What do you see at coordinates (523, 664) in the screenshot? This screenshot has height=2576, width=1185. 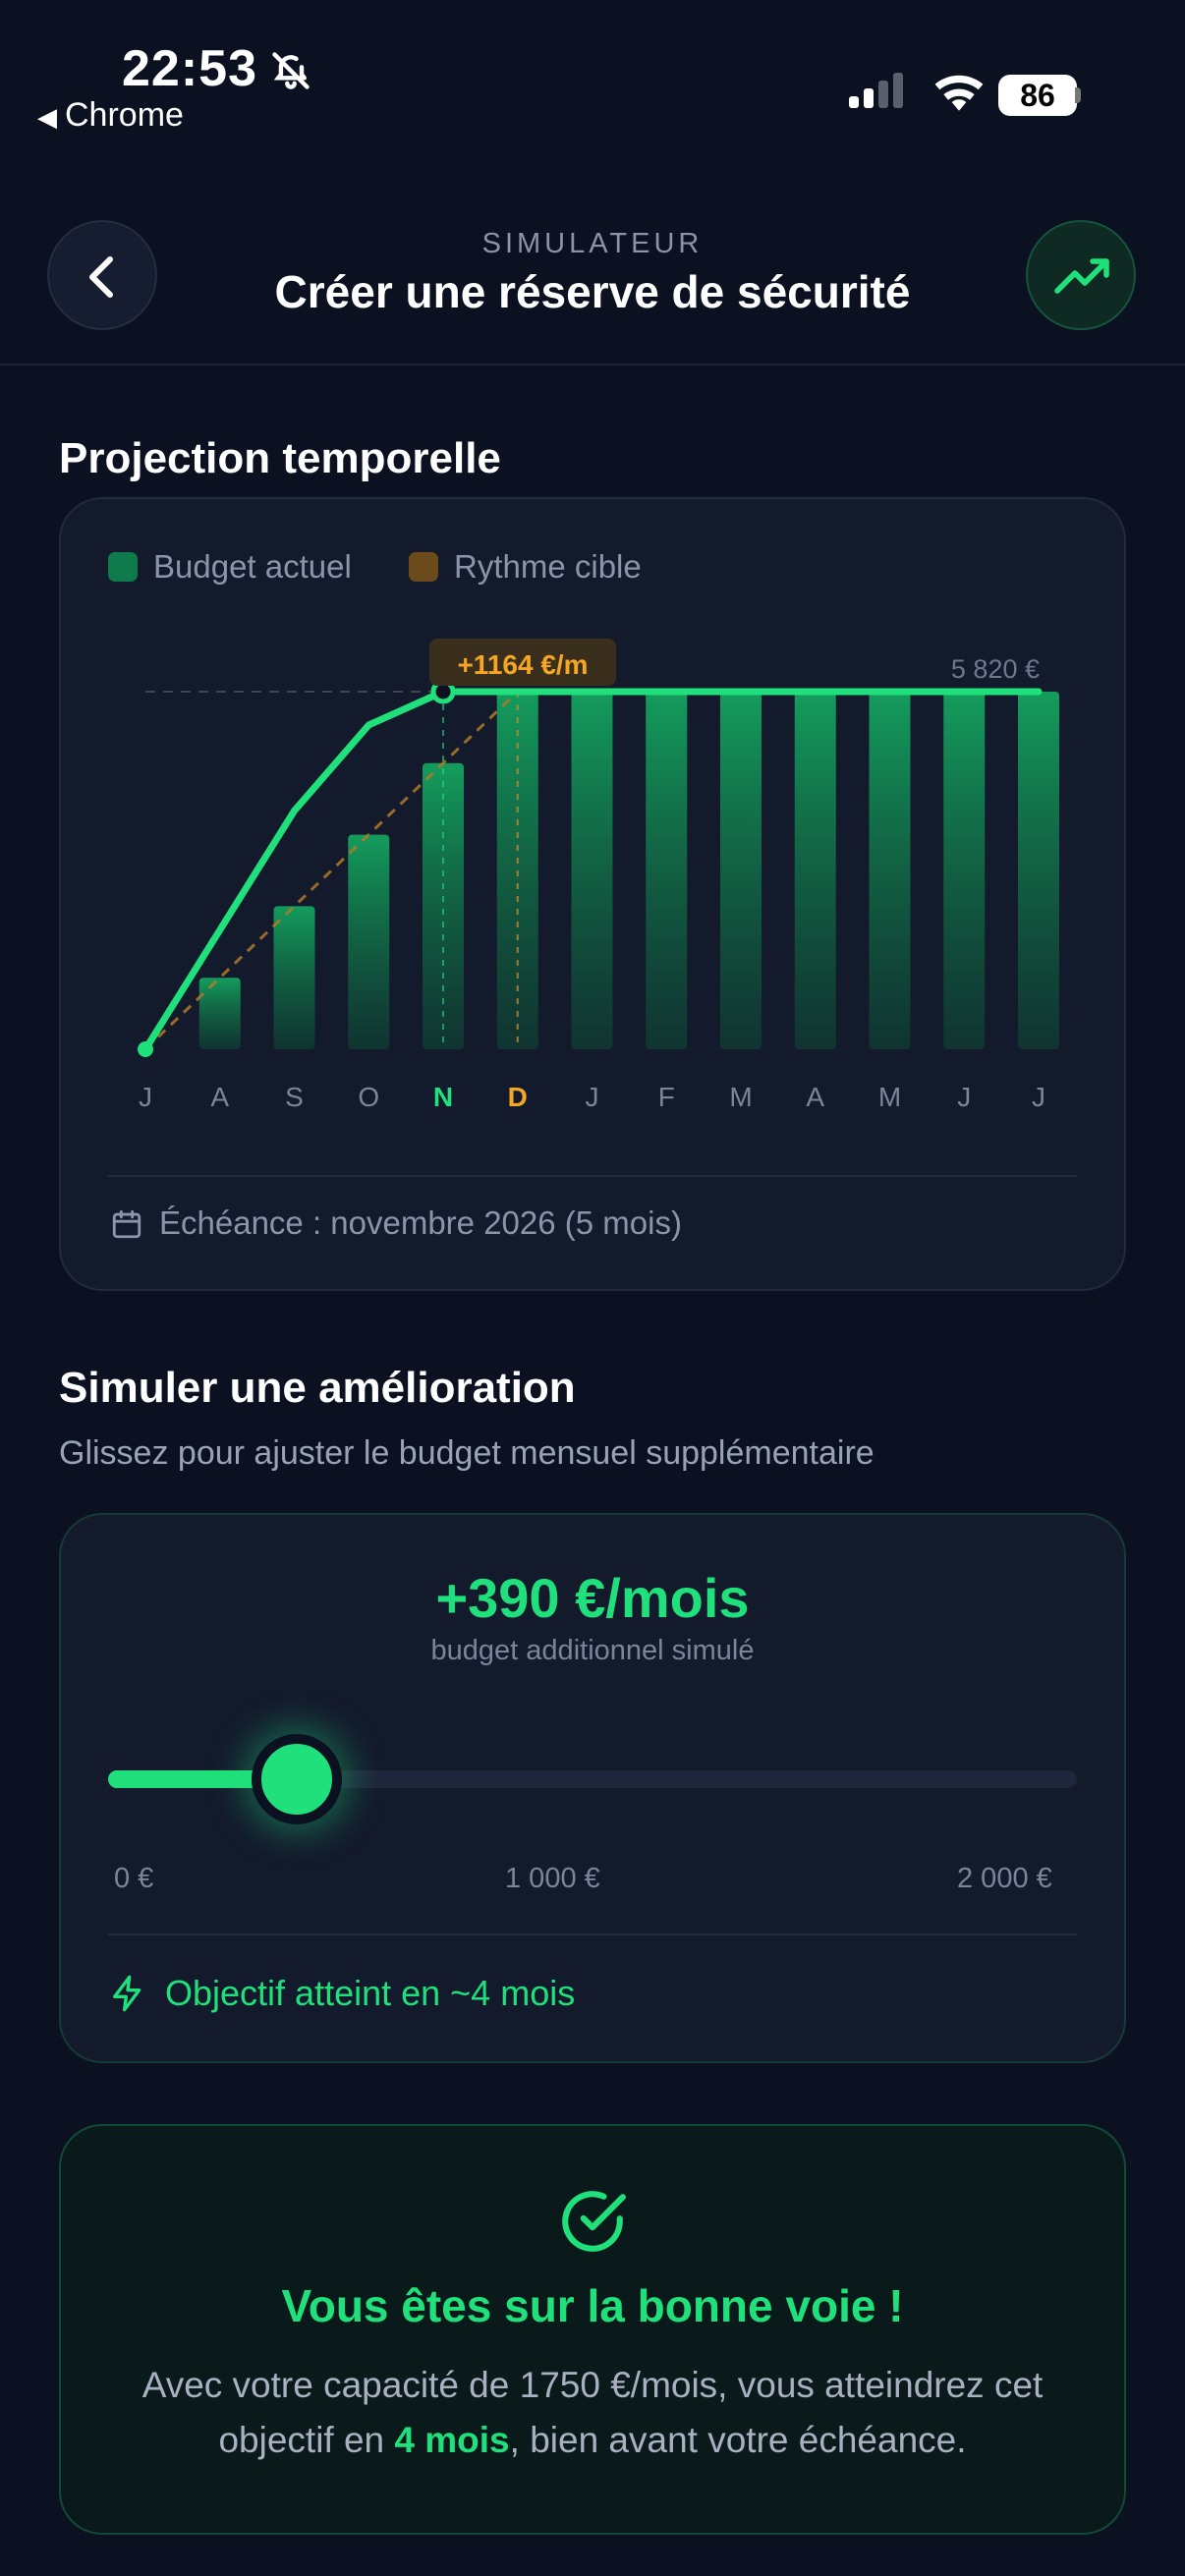 I see `rate-label: +1164 €/m` at bounding box center [523, 664].